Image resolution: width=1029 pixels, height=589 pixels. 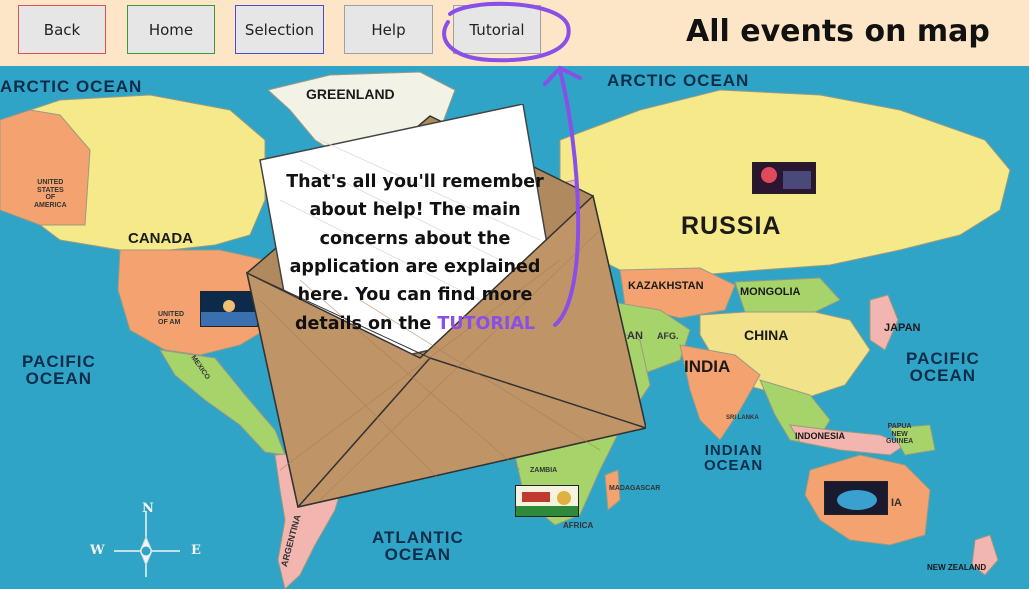 I want to click on compass-n: N, so click(x=148, y=508).